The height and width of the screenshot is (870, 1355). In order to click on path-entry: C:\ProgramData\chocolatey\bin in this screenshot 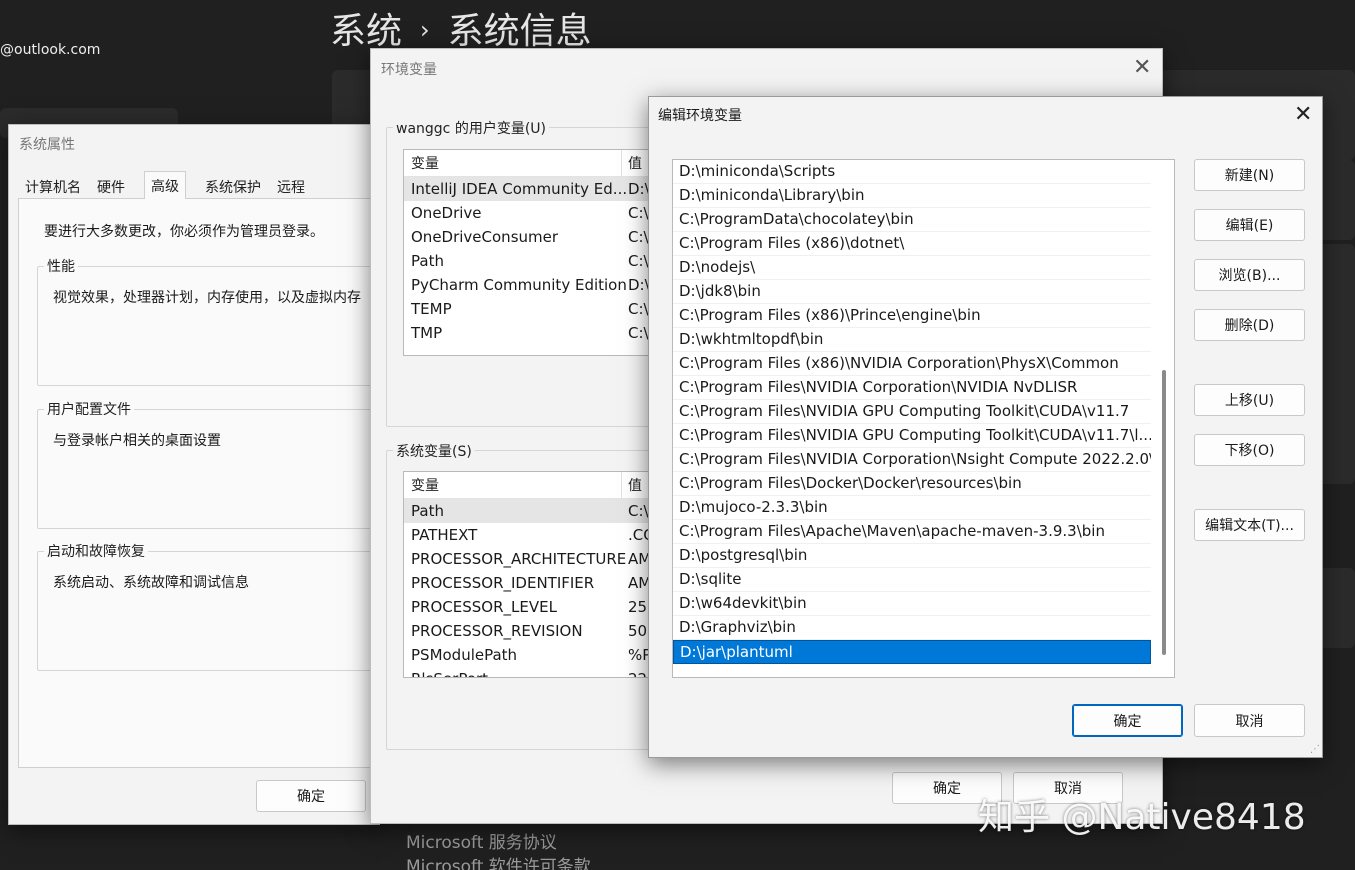, I will do `click(912, 220)`.